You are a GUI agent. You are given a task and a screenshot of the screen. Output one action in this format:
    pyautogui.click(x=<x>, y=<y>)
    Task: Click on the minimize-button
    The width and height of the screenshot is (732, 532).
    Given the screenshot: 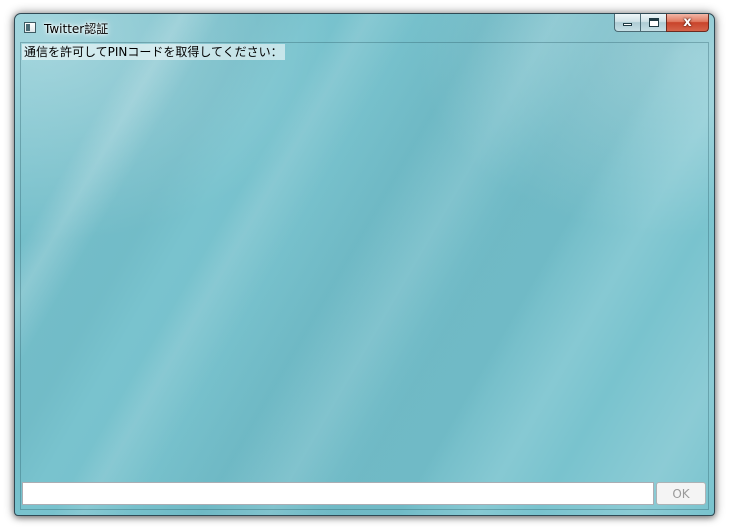 What is the action you would take?
    pyautogui.click(x=627, y=23)
    